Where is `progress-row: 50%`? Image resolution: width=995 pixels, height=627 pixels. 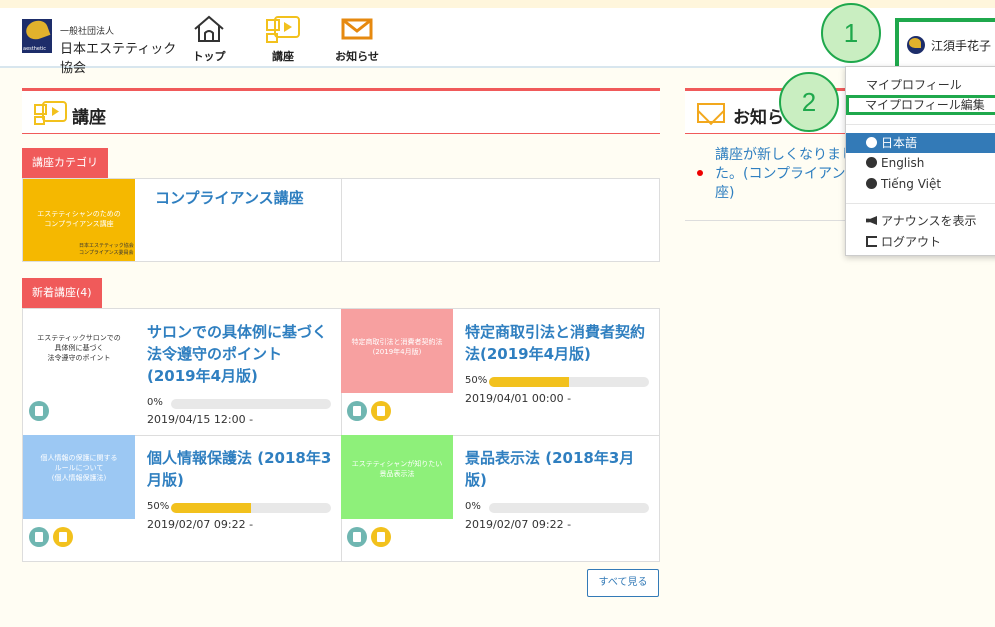 progress-row: 50% is located at coordinates (239, 507).